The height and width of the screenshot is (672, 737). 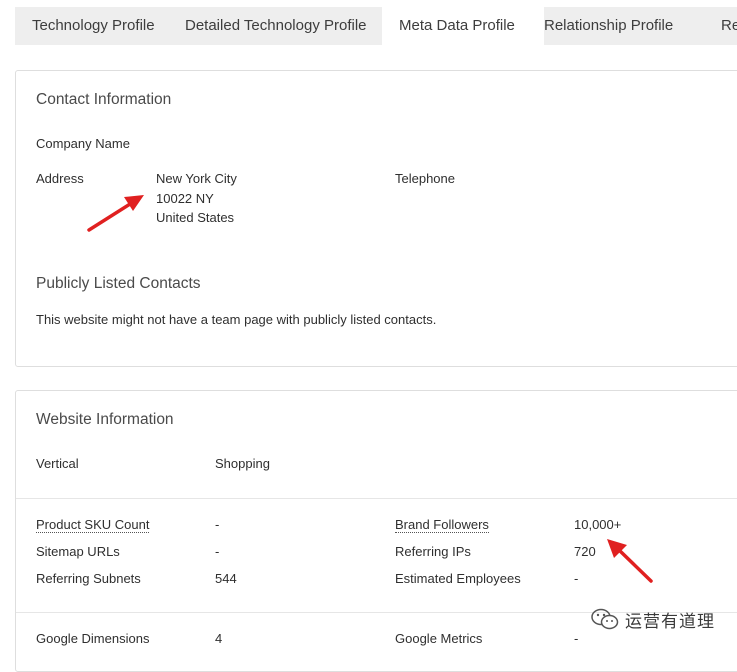 What do you see at coordinates (196, 178) in the screenshot?
I see `address-line-city: New York City` at bounding box center [196, 178].